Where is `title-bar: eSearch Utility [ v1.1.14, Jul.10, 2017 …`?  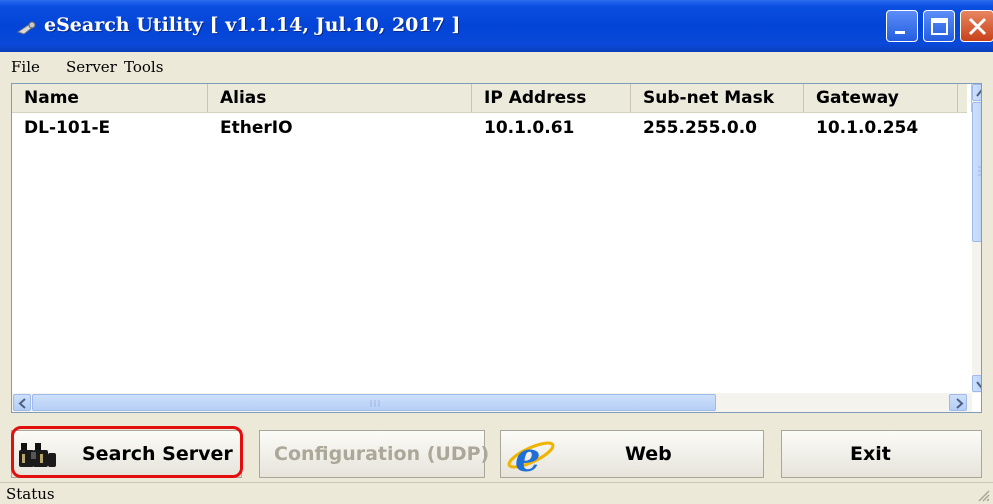 title-bar: eSearch Utility [ v1.1.14, Jul.10, 2017 … is located at coordinates (496, 26).